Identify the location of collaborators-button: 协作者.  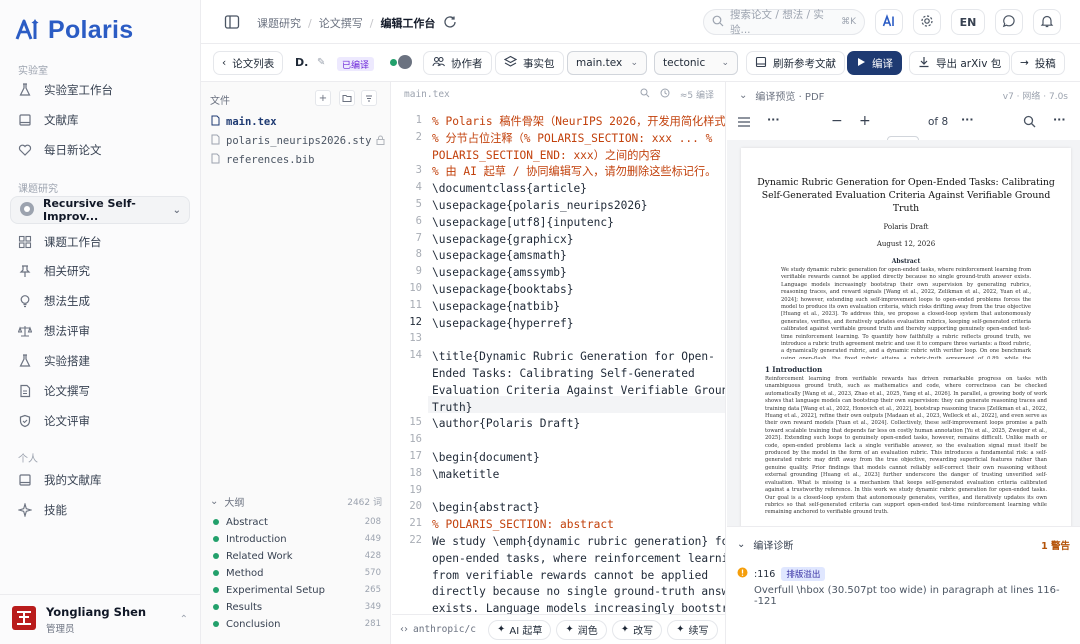
(457, 63).